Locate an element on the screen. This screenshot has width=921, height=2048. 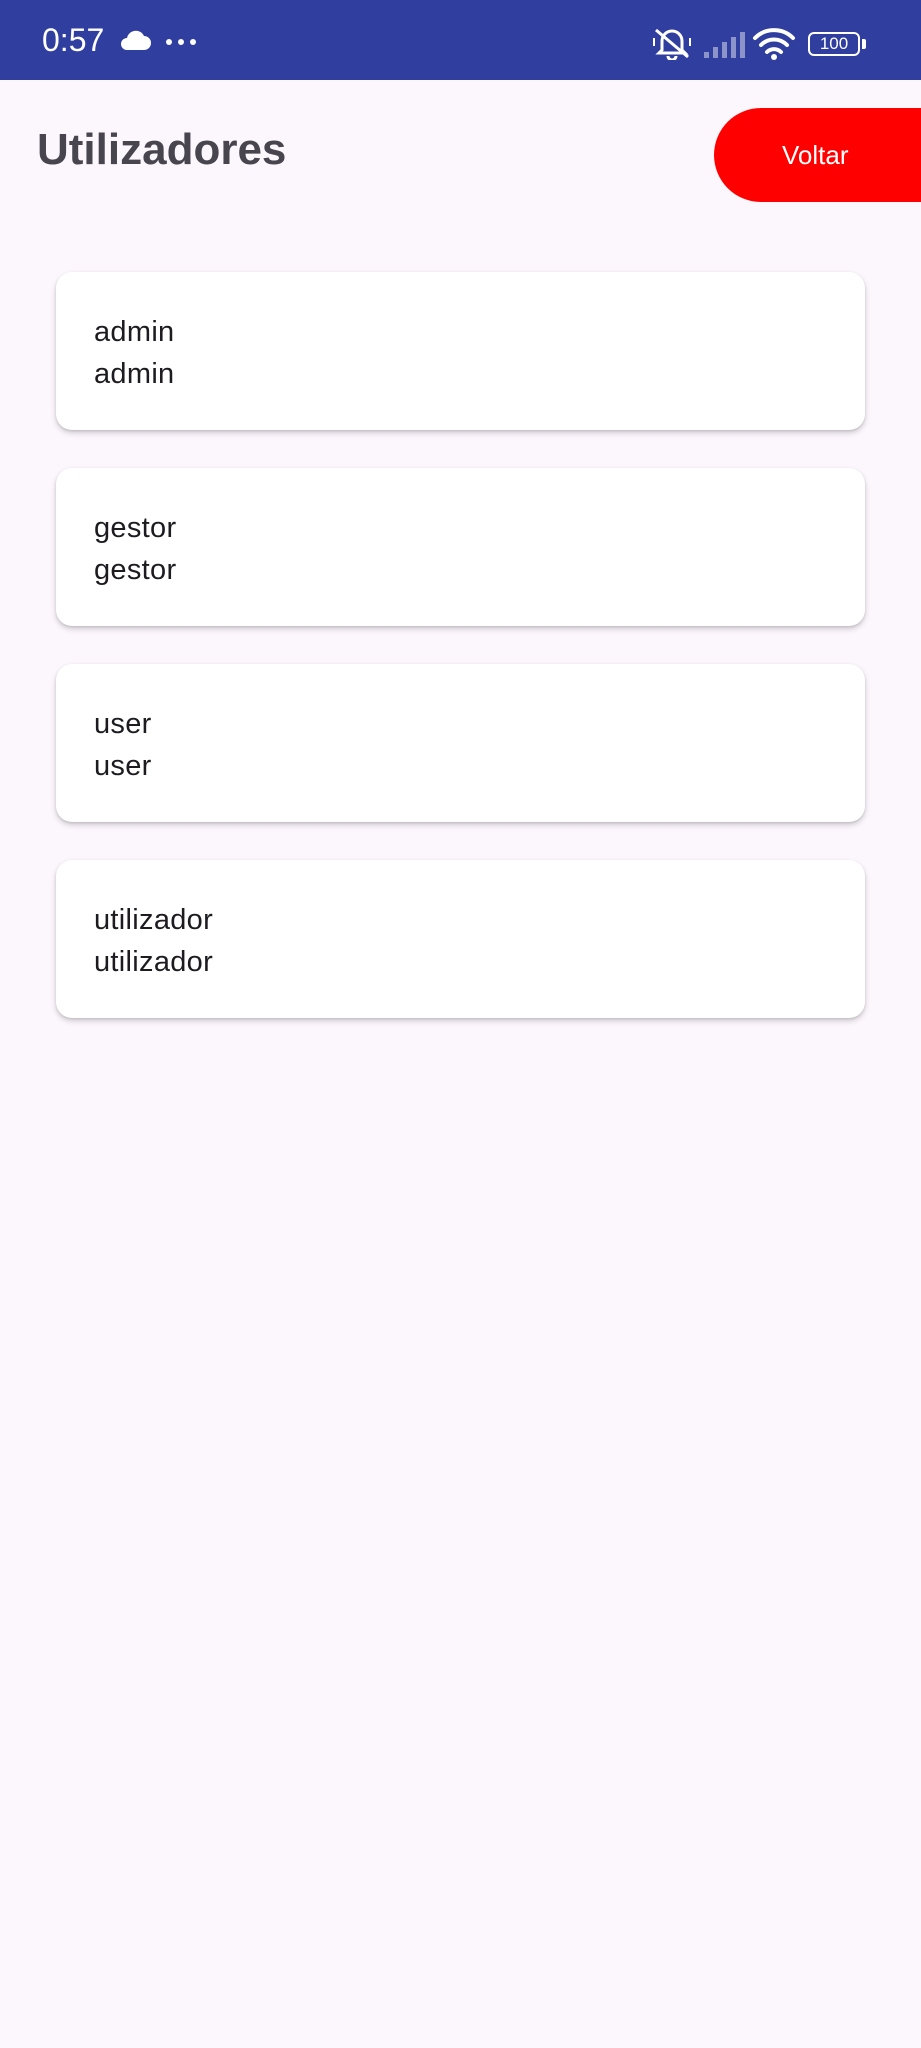
wifi-icon is located at coordinates (774, 44).